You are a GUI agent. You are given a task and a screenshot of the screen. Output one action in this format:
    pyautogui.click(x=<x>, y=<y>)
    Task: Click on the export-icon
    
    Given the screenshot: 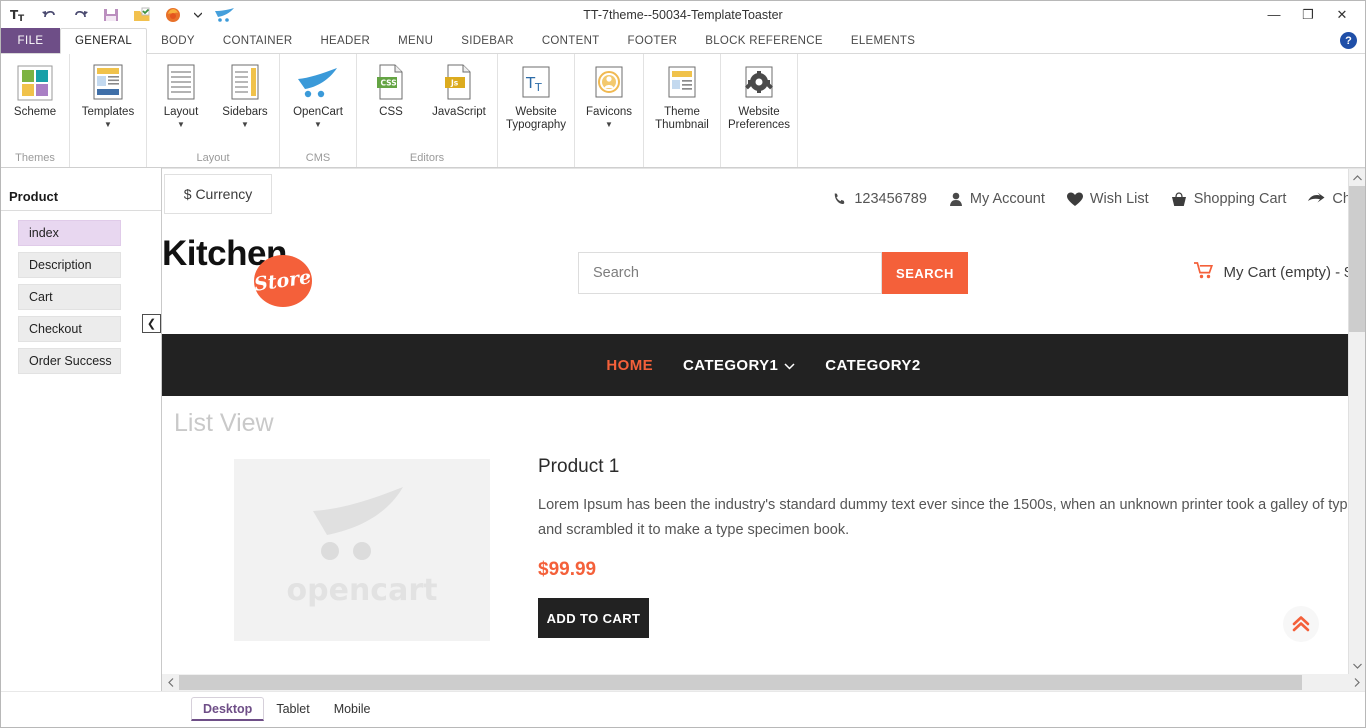 What is the action you would take?
    pyautogui.click(x=142, y=15)
    